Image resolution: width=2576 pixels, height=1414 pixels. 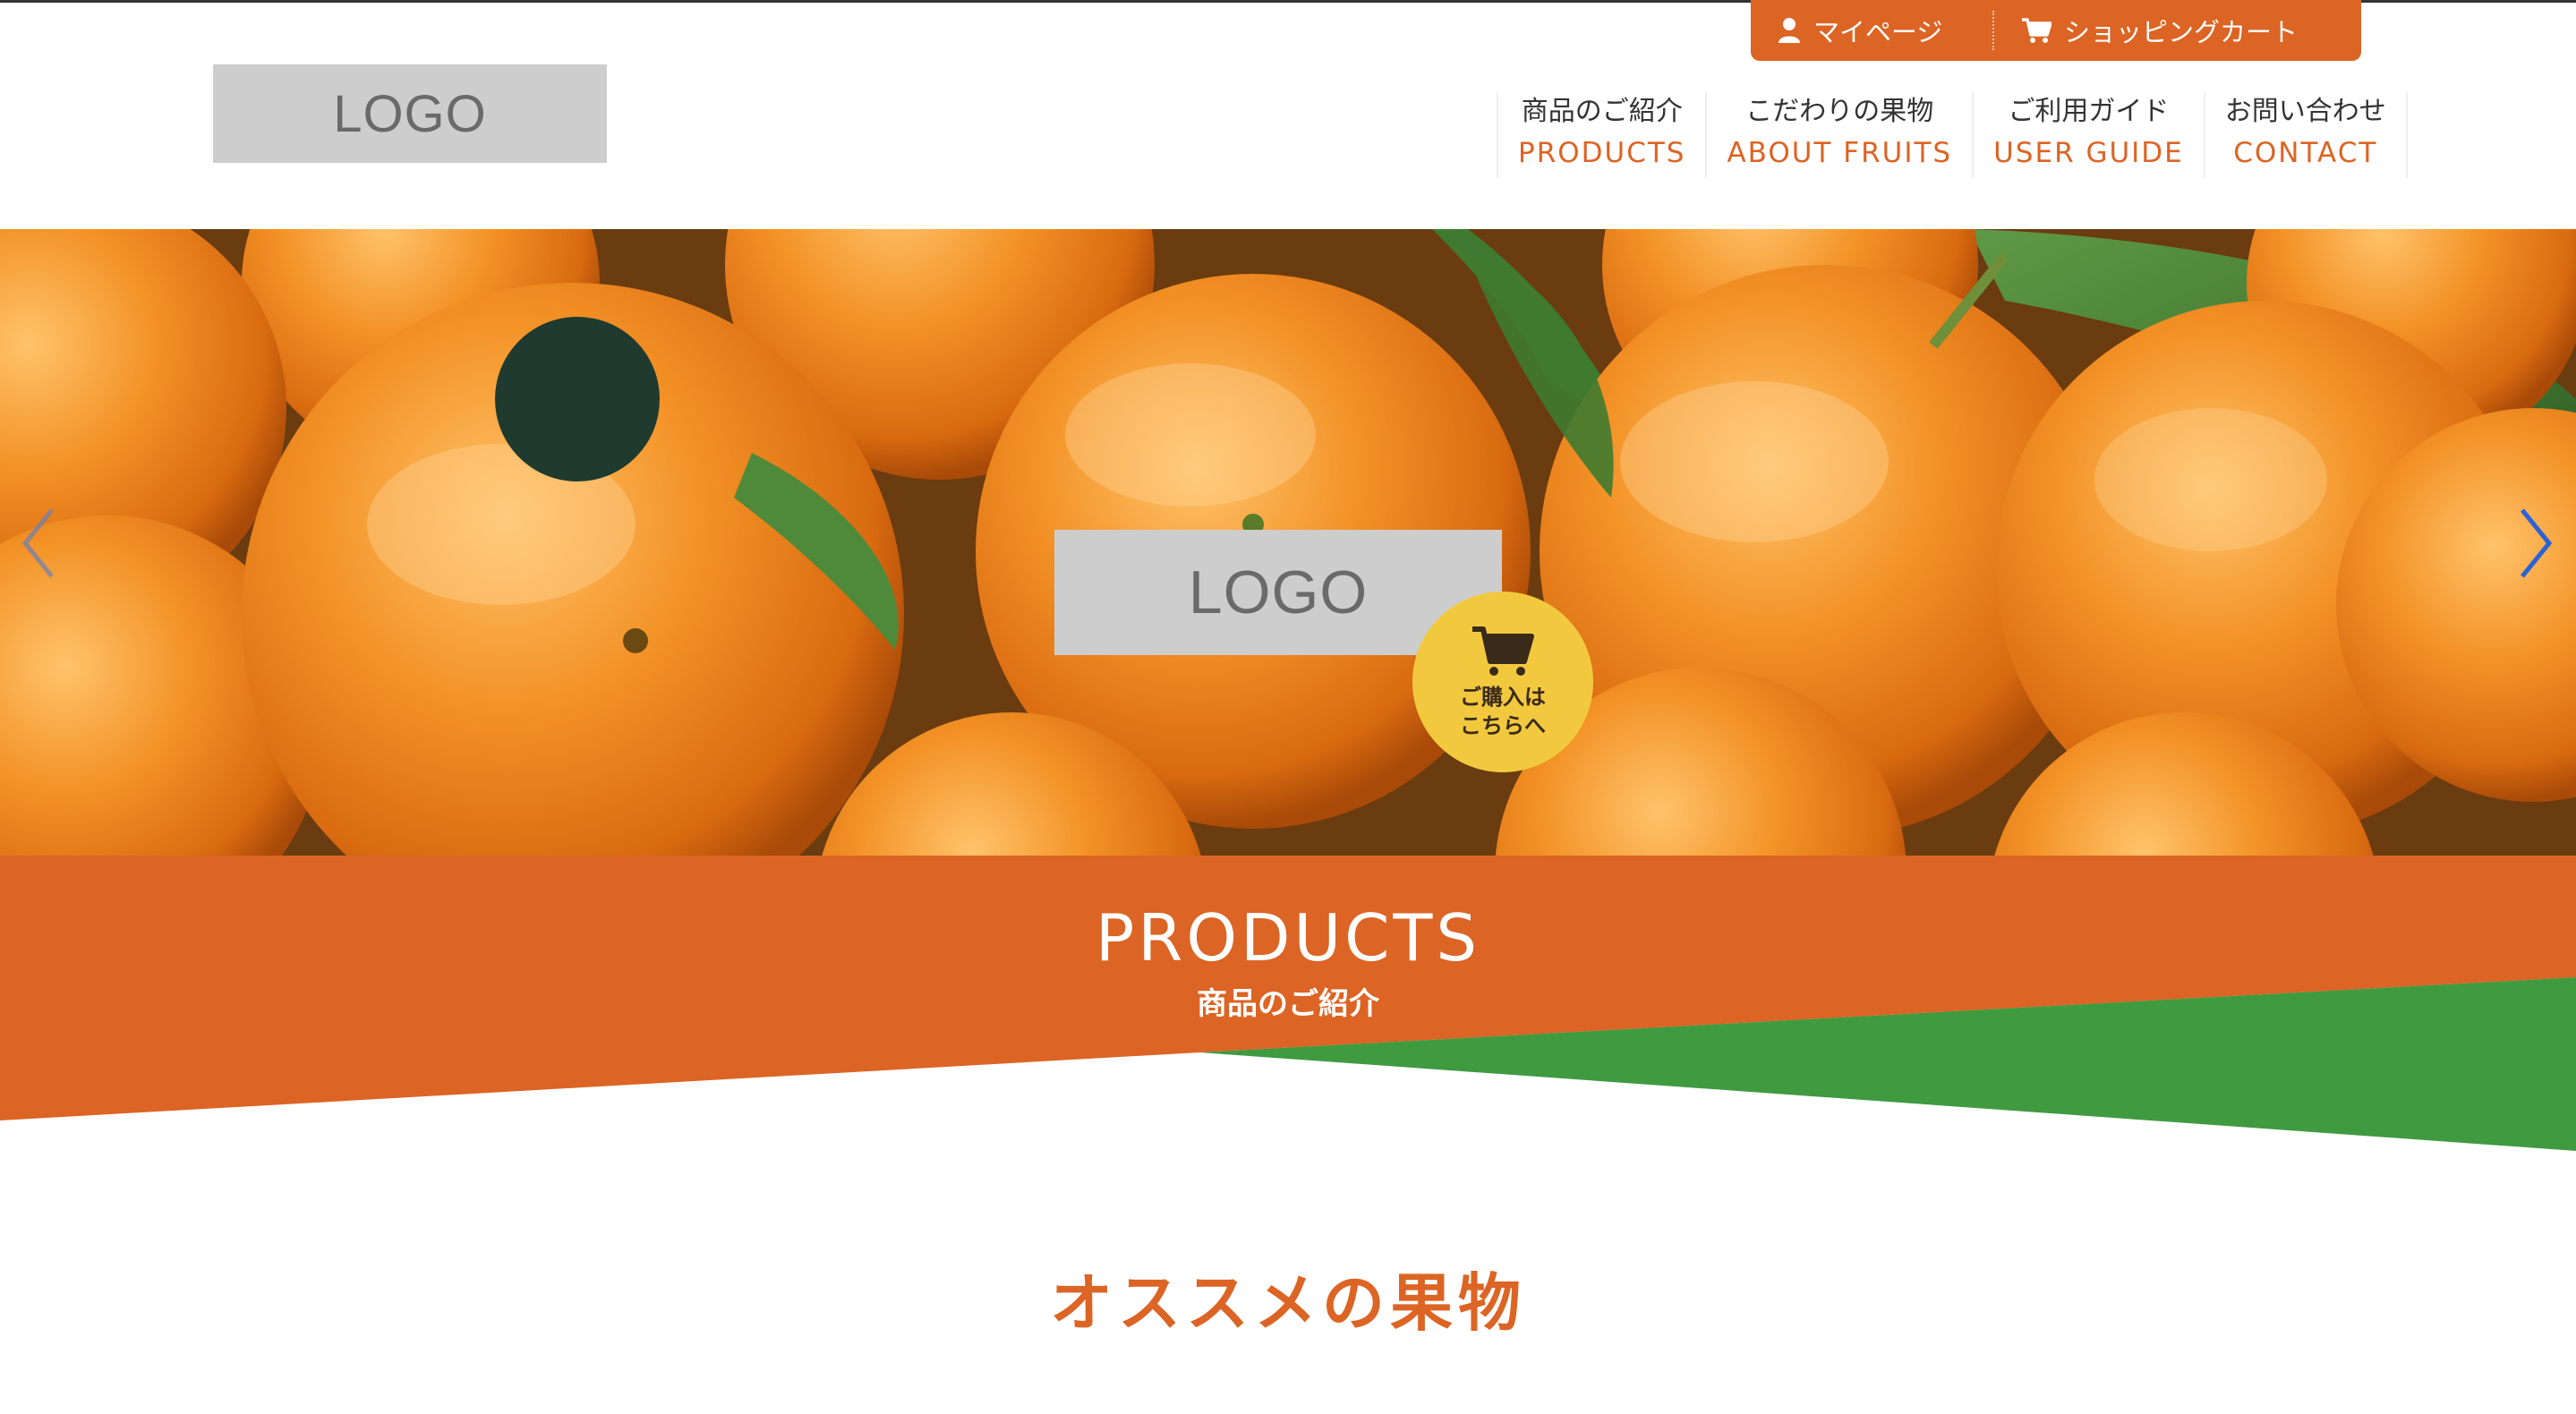 What do you see at coordinates (1602, 153) in the screenshot?
I see `nav-label-en: PRODUCTS` at bounding box center [1602, 153].